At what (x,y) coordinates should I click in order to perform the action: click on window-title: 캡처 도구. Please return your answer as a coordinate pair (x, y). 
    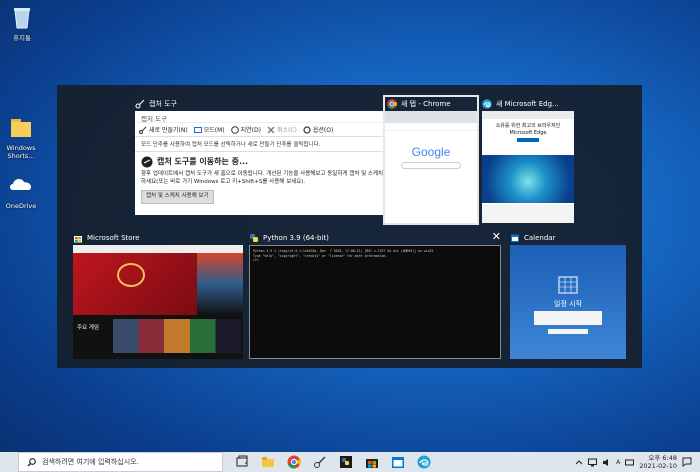
    Looking at the image, I should click on (163, 104).